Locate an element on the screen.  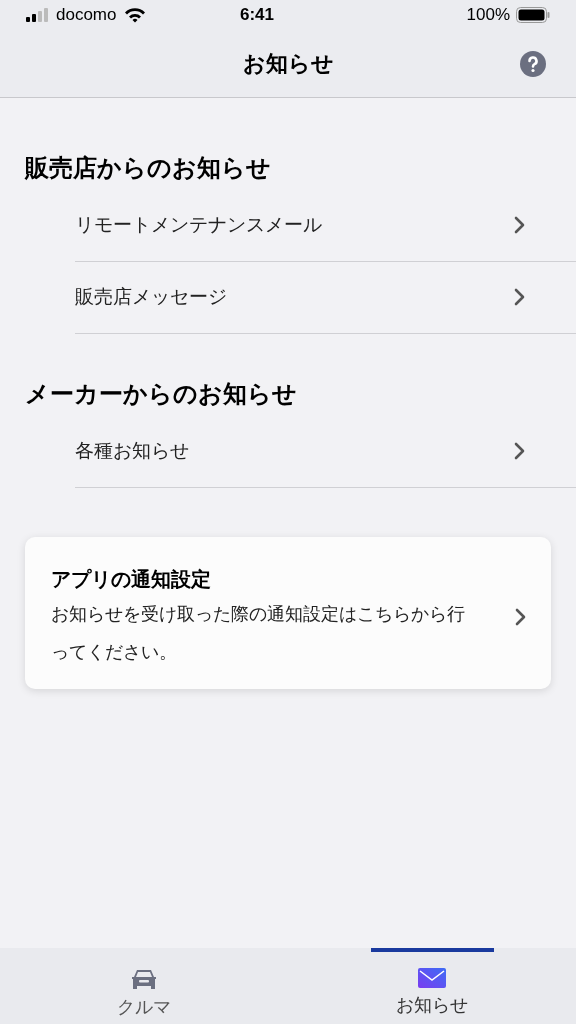
section-heading: メーカーからのお知らせ is located at coordinates (161, 394).